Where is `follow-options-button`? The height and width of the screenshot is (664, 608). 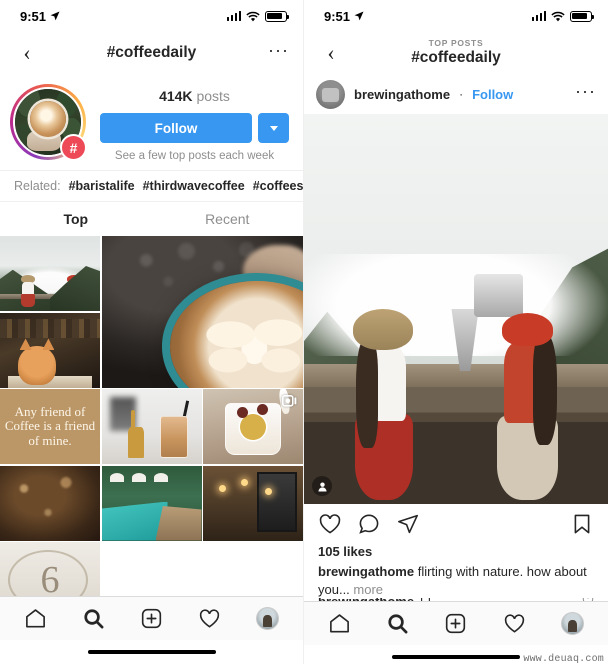
follow-options-button is located at coordinates (273, 128).